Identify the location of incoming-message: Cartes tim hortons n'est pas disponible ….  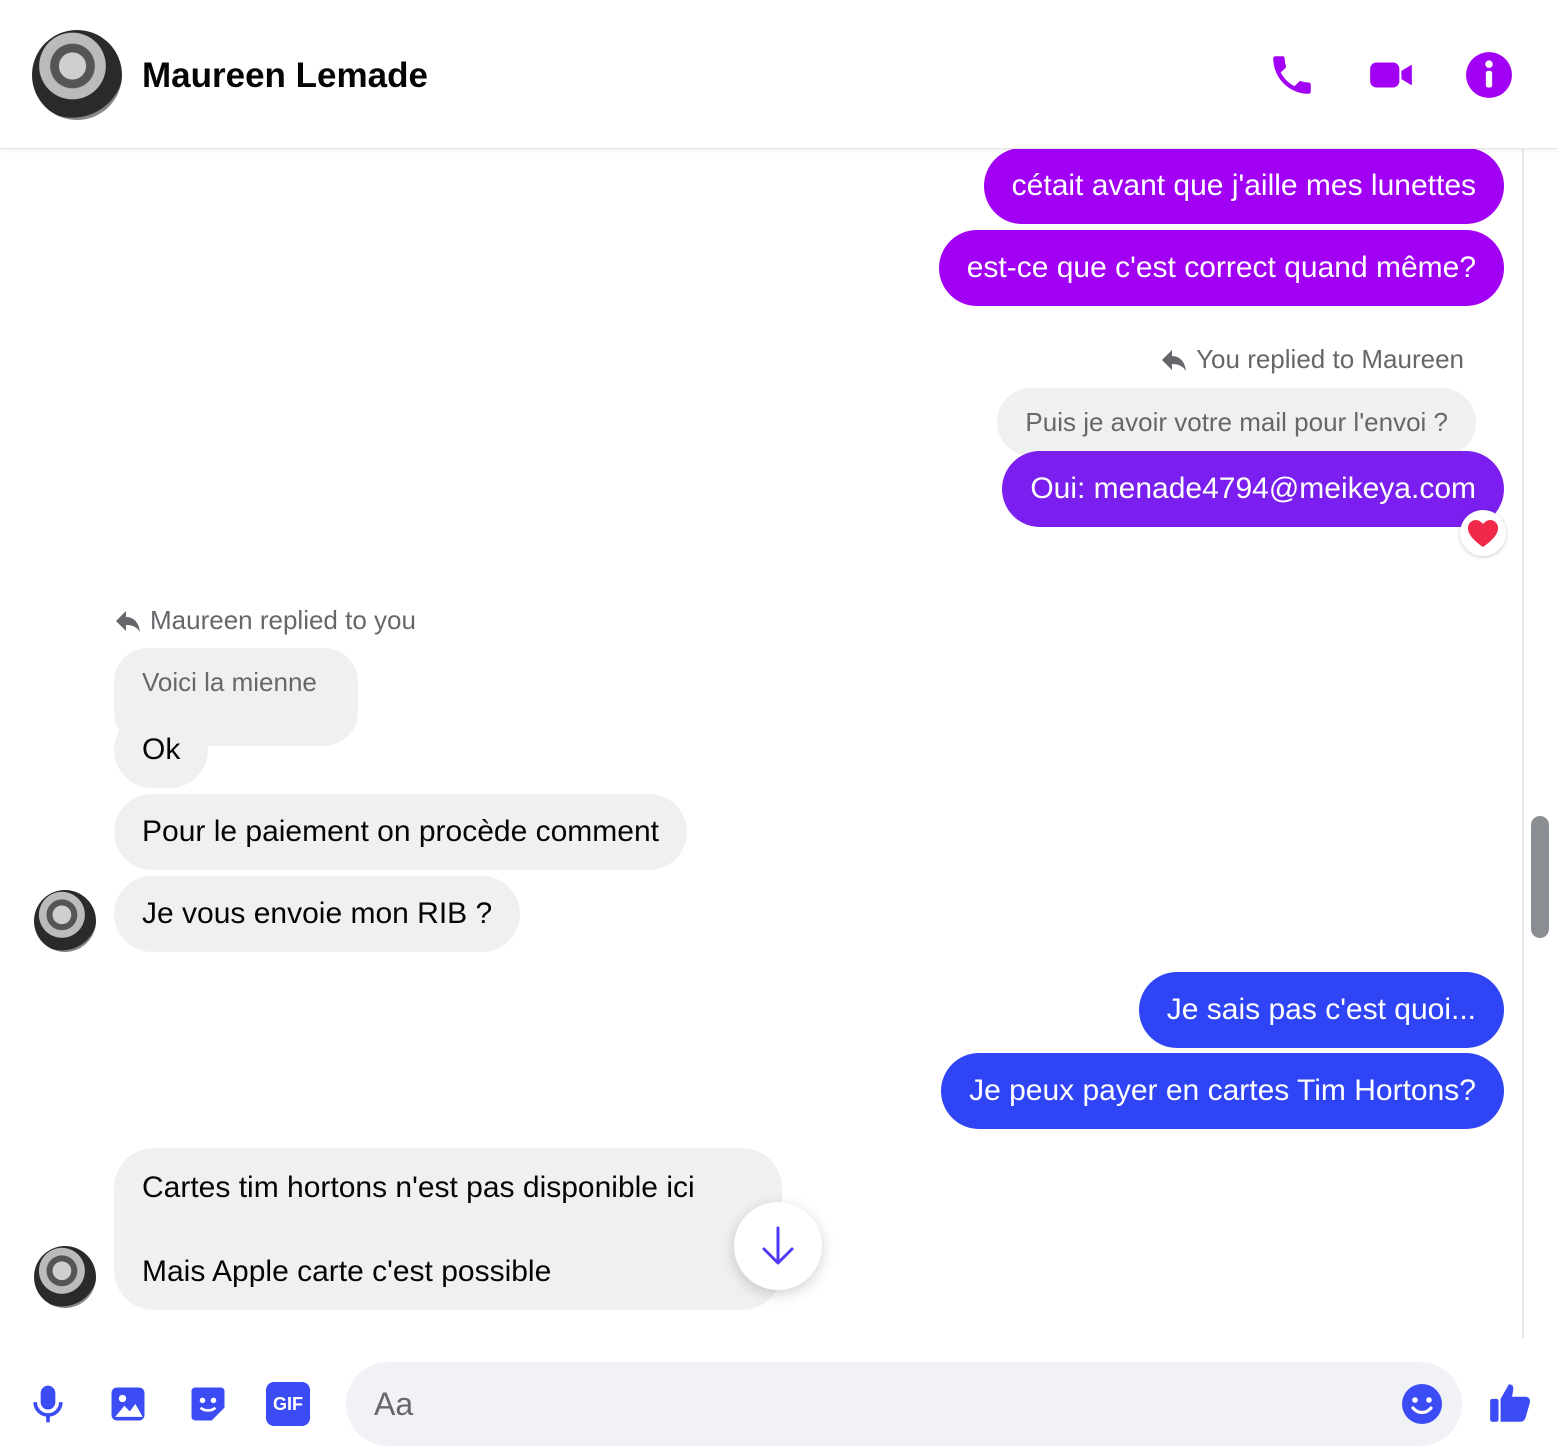
(448, 1229).